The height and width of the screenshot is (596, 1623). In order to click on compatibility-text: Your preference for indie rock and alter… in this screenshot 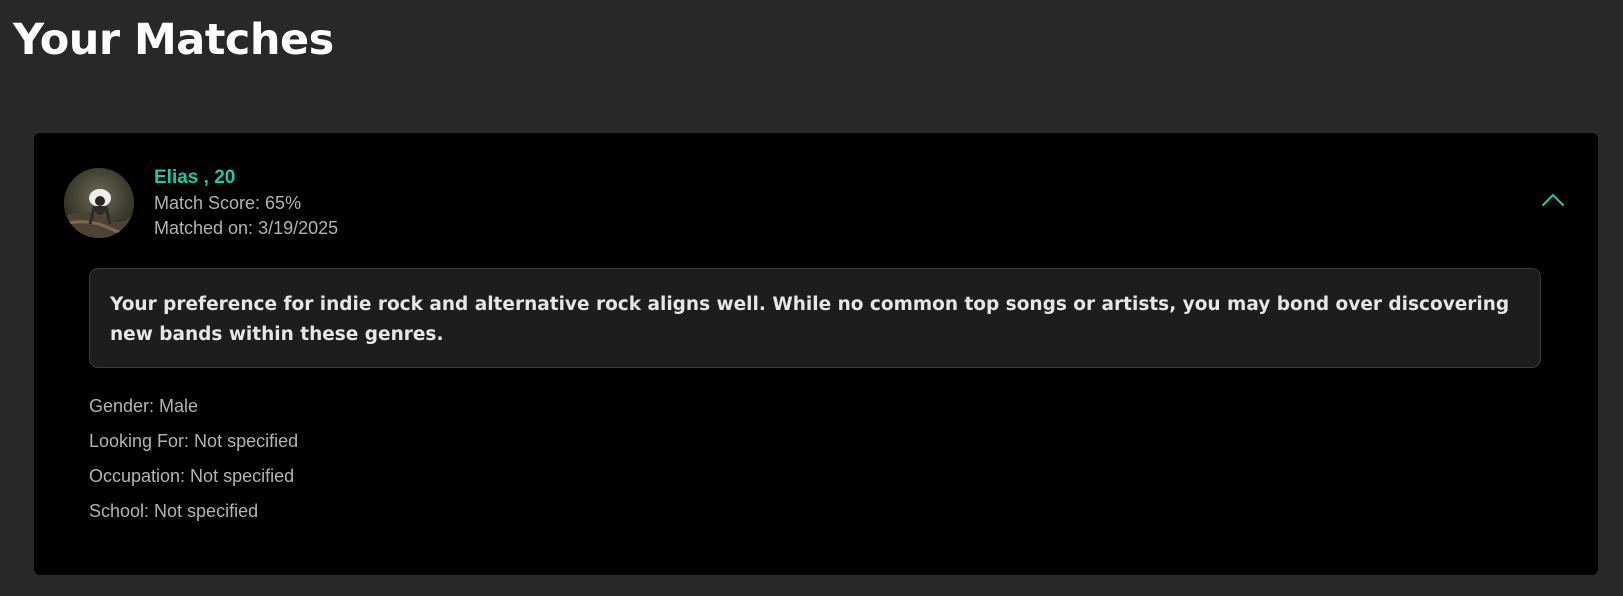, I will do `click(810, 319)`.